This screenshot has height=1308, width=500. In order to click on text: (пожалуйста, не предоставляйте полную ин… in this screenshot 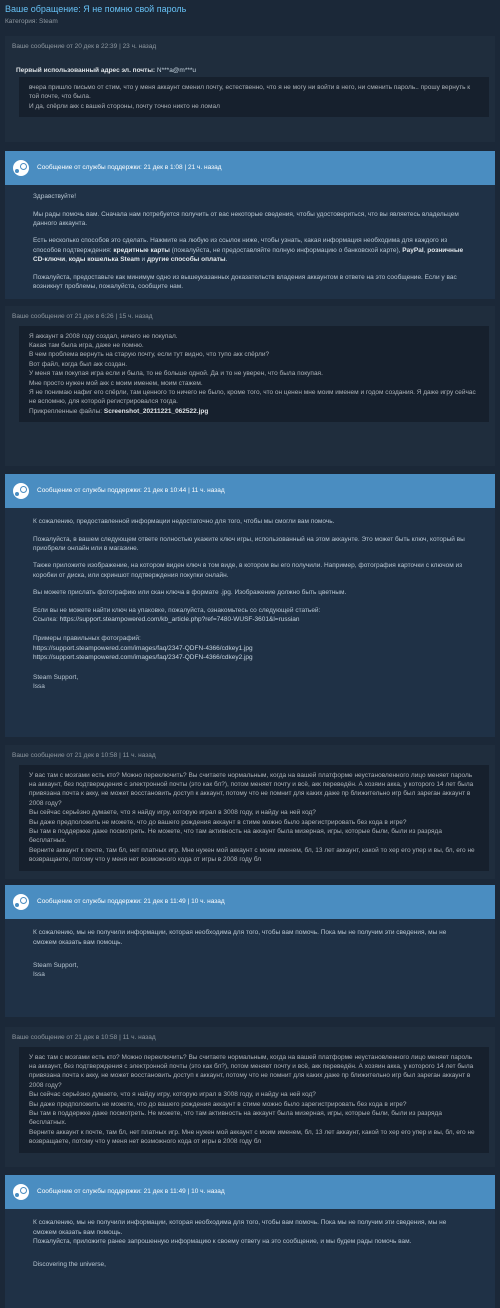, I will do `click(286, 250)`.